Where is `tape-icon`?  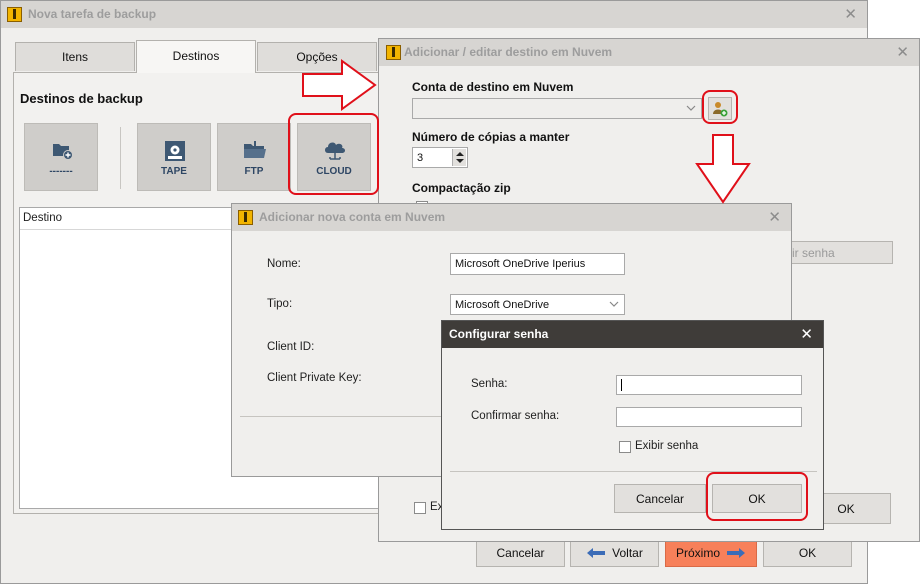 tape-icon is located at coordinates (175, 151).